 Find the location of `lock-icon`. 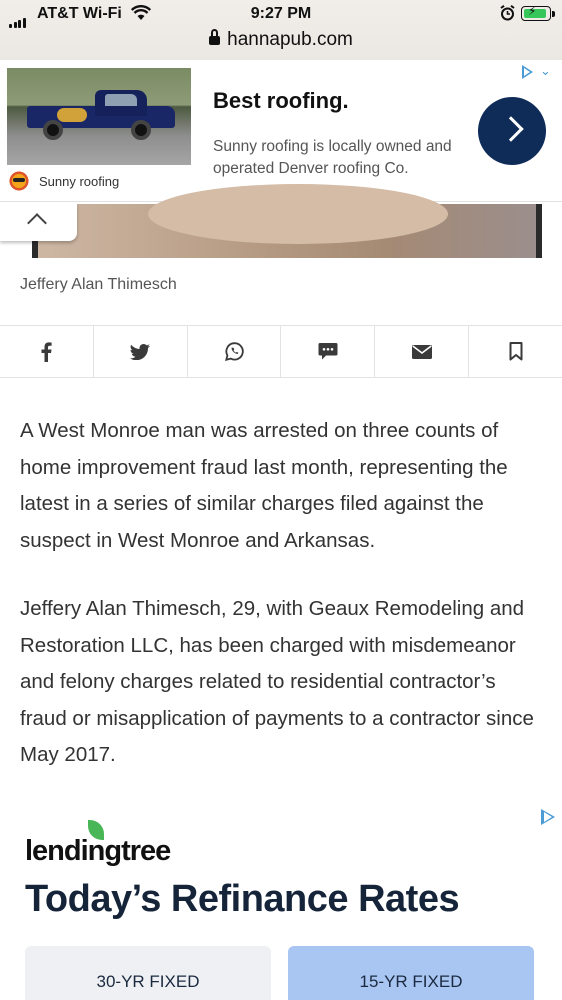

lock-icon is located at coordinates (215, 37).